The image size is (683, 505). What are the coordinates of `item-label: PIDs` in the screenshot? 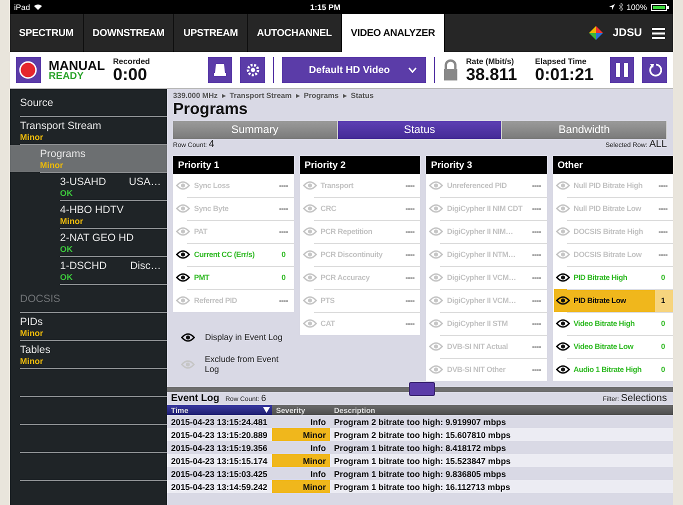 It's located at (31, 322).